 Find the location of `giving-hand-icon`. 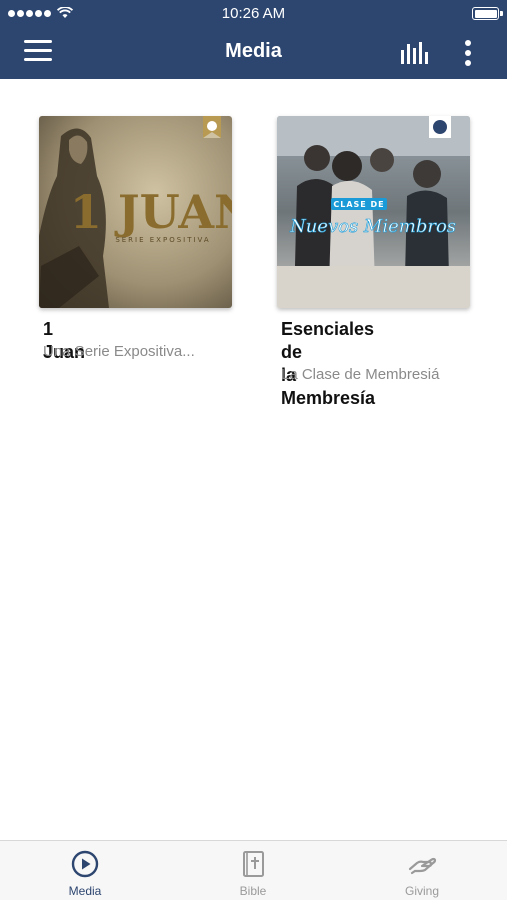

giving-hand-icon is located at coordinates (422, 866).